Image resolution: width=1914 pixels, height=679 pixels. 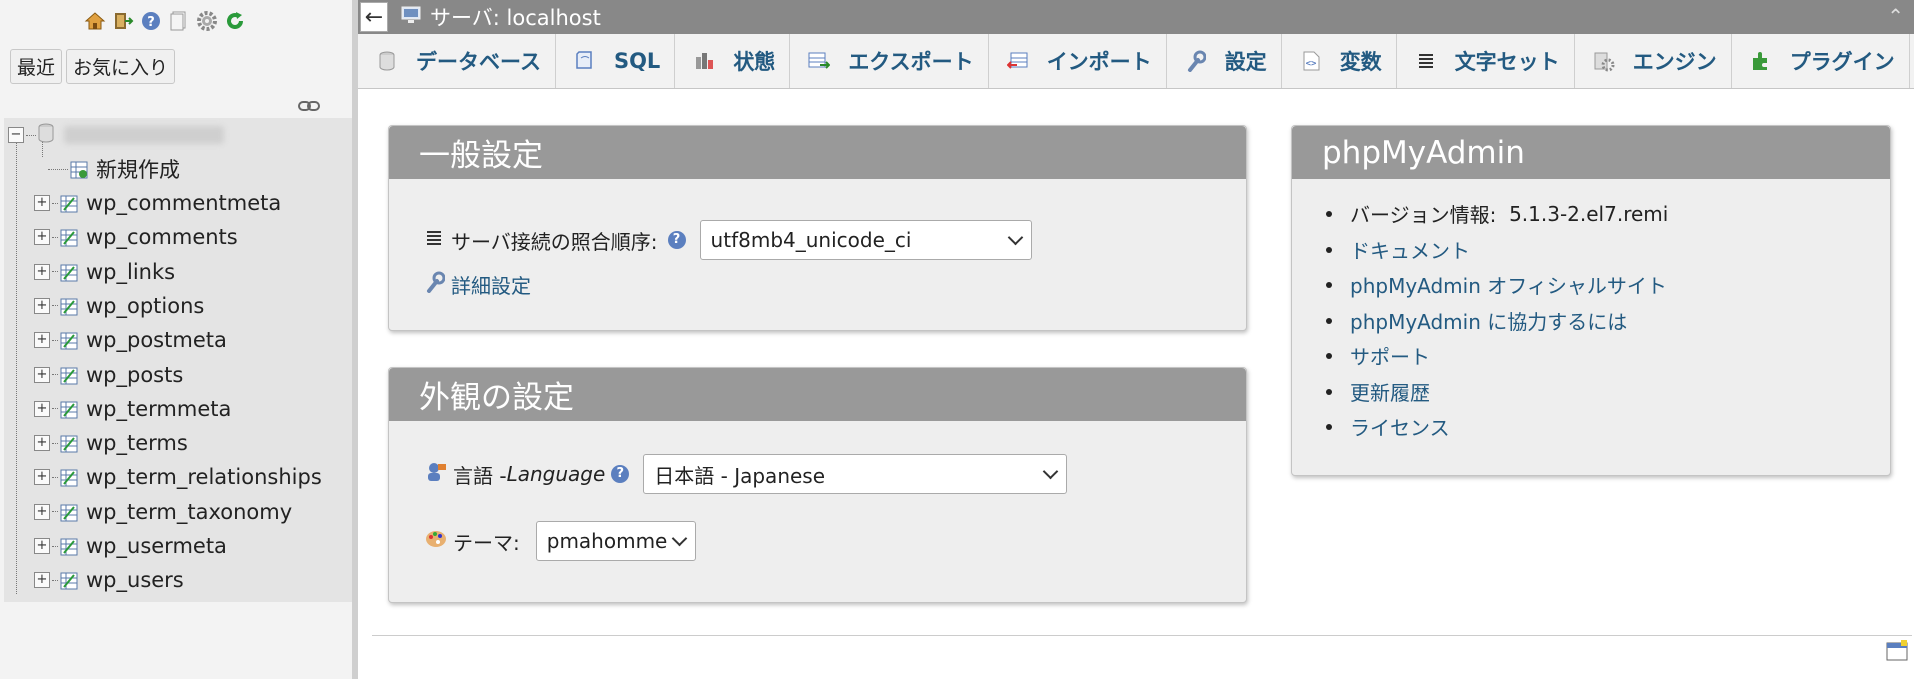 I want to click on collation-select: utf8mb4_unicode_ci, so click(x=865, y=240).